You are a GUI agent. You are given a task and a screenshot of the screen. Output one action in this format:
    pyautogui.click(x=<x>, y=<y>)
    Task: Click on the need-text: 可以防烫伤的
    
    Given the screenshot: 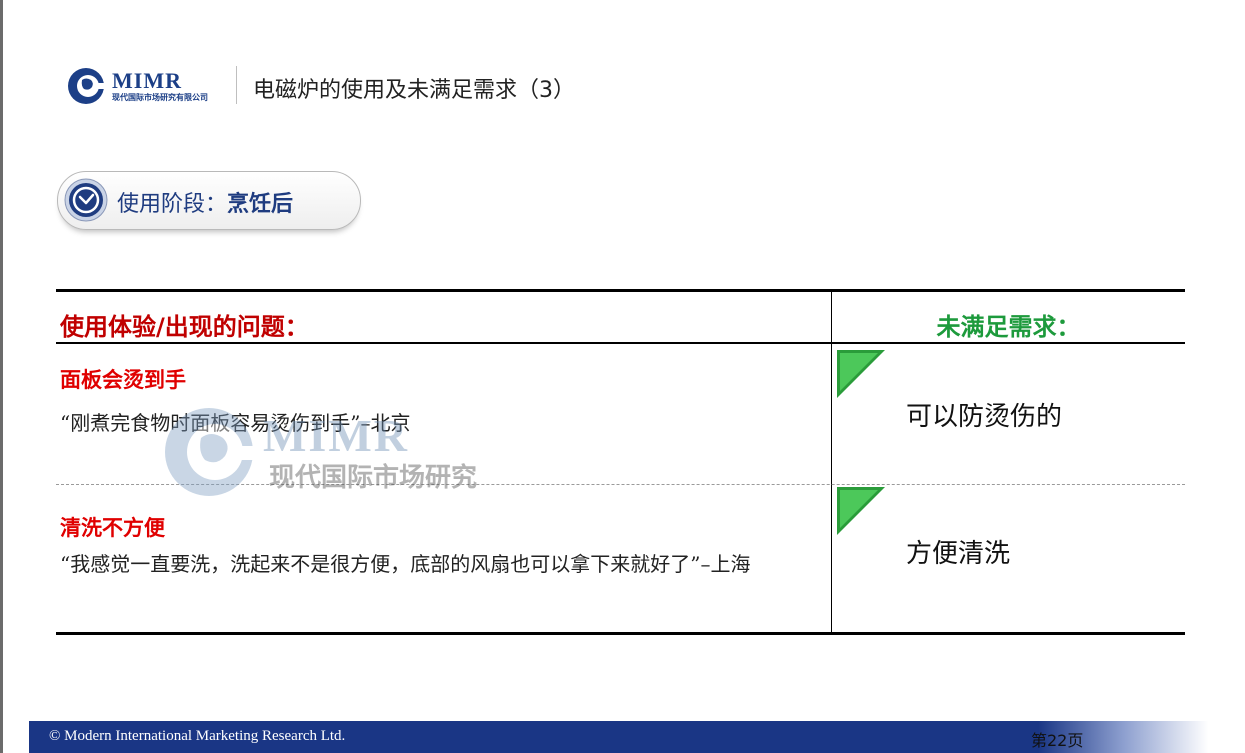 What is the action you would take?
    pyautogui.click(x=984, y=417)
    